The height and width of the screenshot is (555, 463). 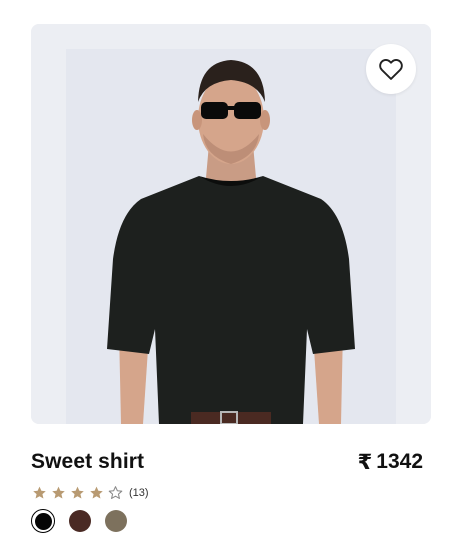 I want to click on currency-symbol: ₹, so click(x=365, y=462).